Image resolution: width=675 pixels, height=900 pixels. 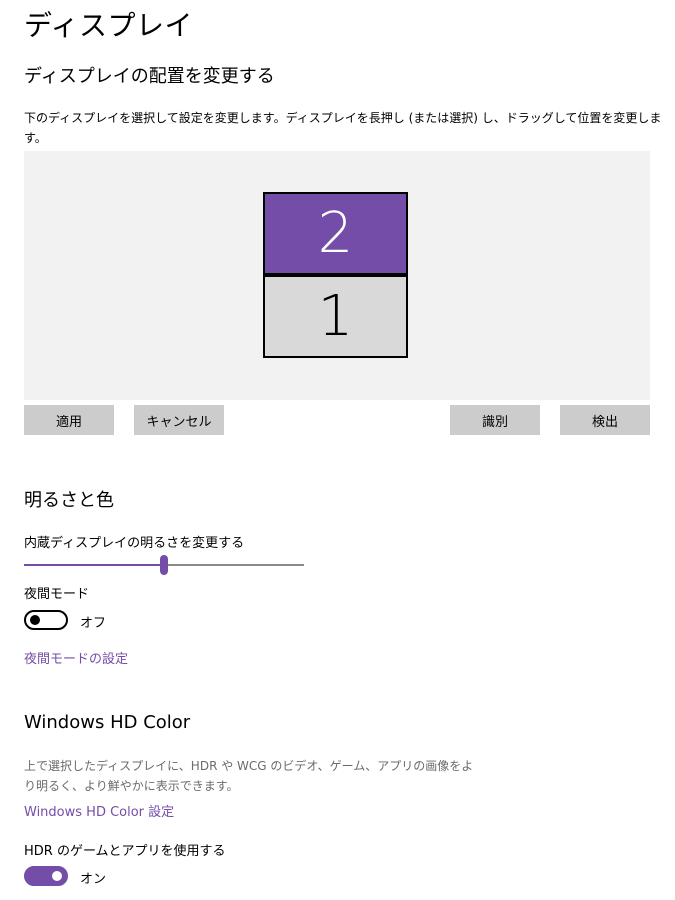 I want to click on brightness-color-heading: 明るさと色, so click(x=69, y=500).